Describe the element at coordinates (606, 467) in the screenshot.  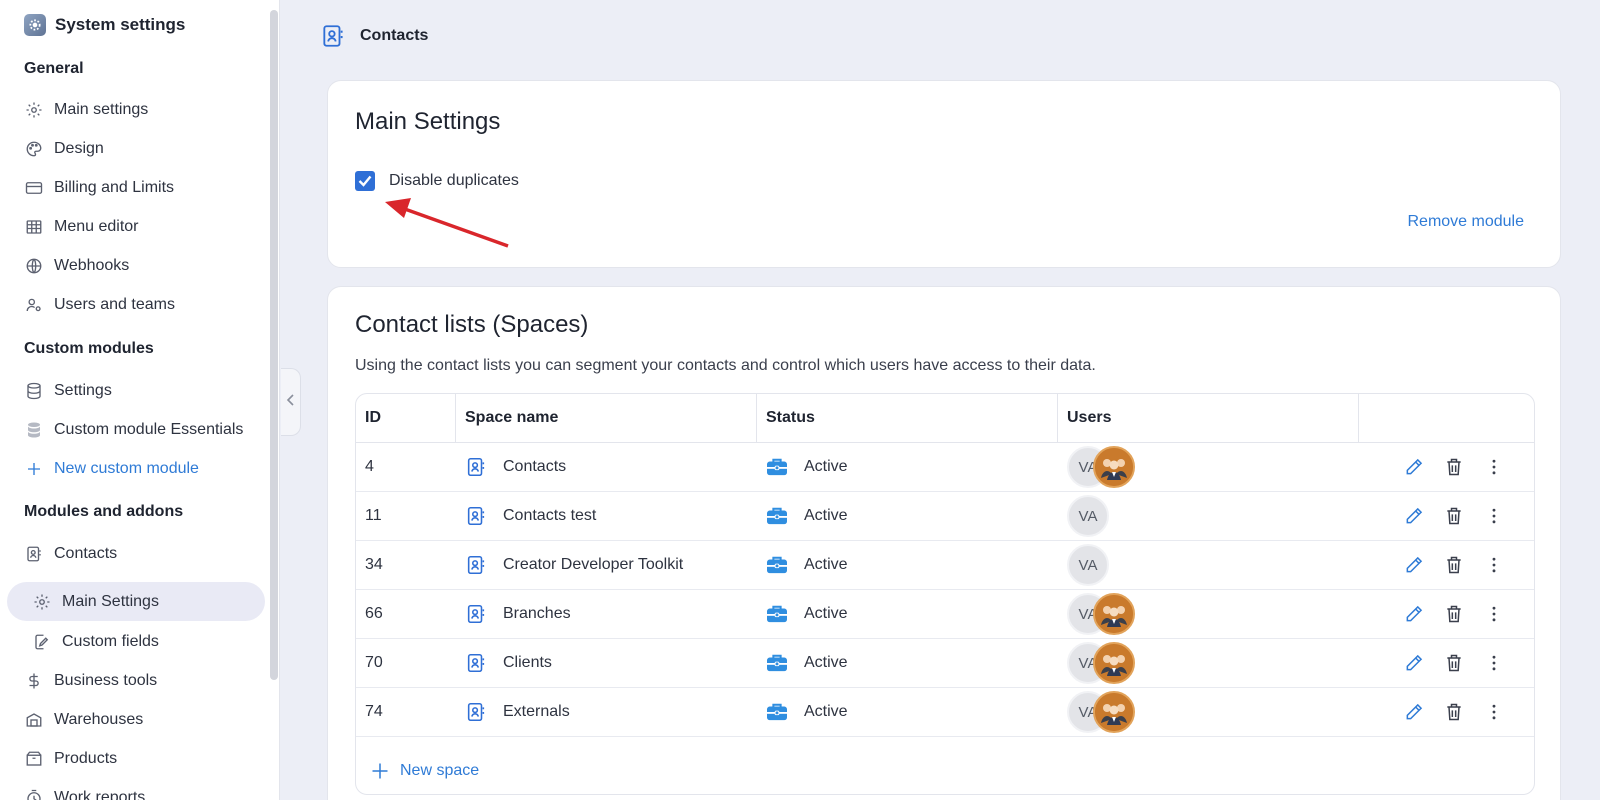
I see `row-space-name: Contacts` at that location.